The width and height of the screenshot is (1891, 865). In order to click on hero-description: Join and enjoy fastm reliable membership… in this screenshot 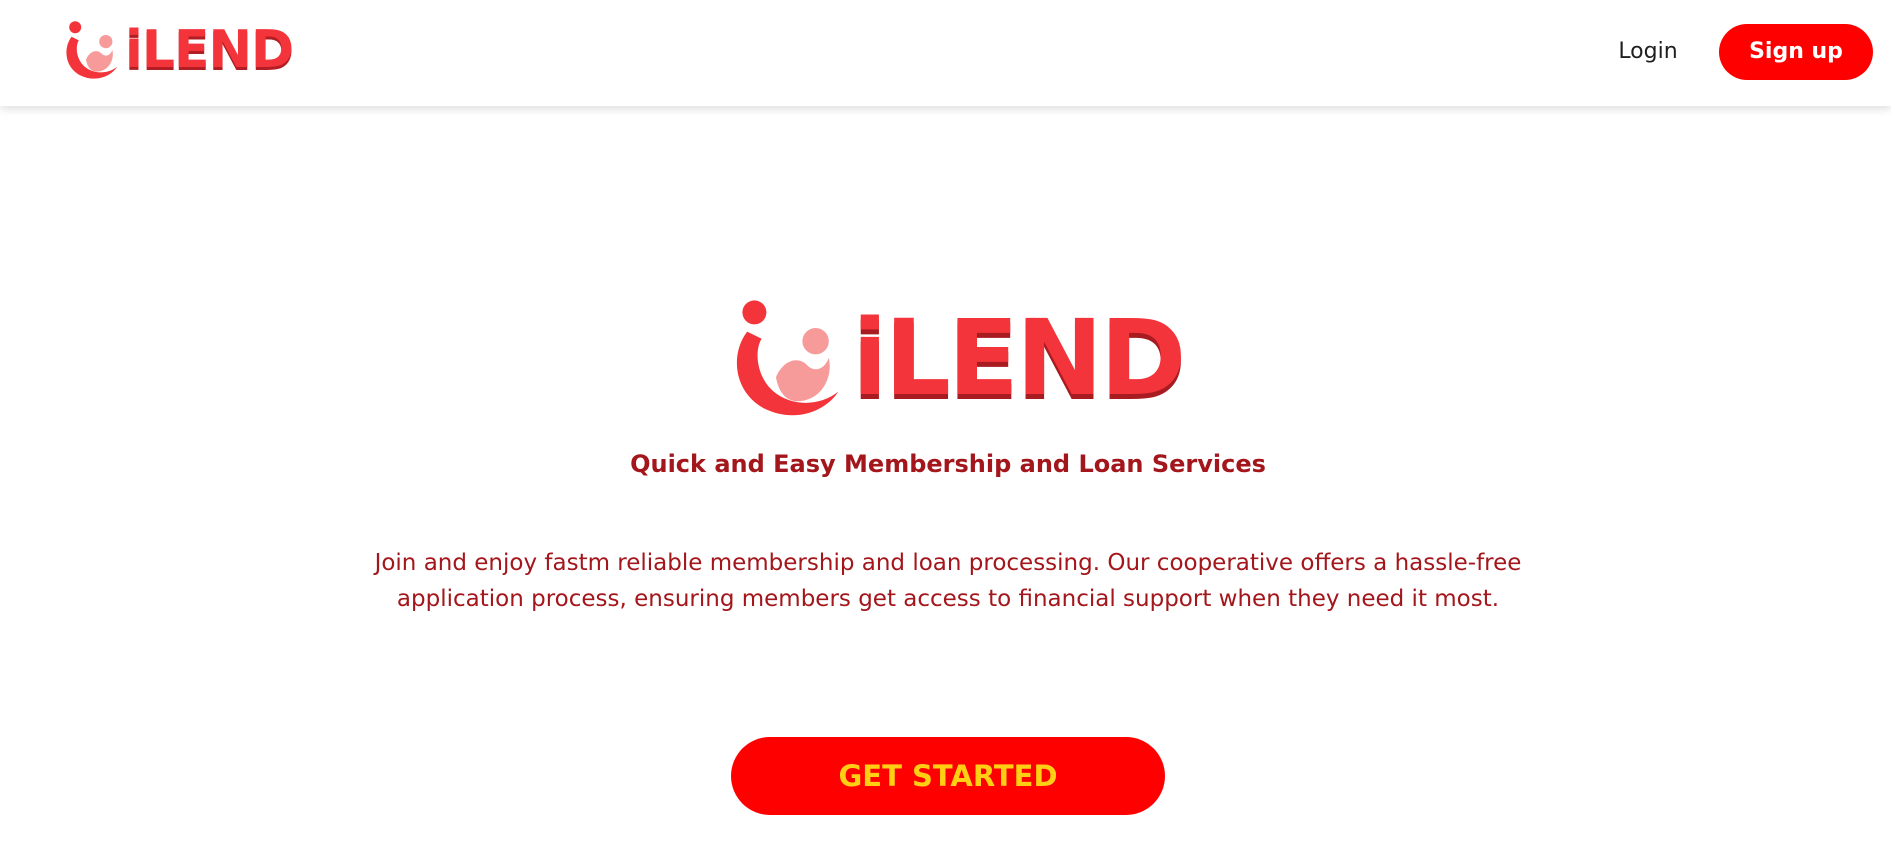, I will do `click(948, 581)`.